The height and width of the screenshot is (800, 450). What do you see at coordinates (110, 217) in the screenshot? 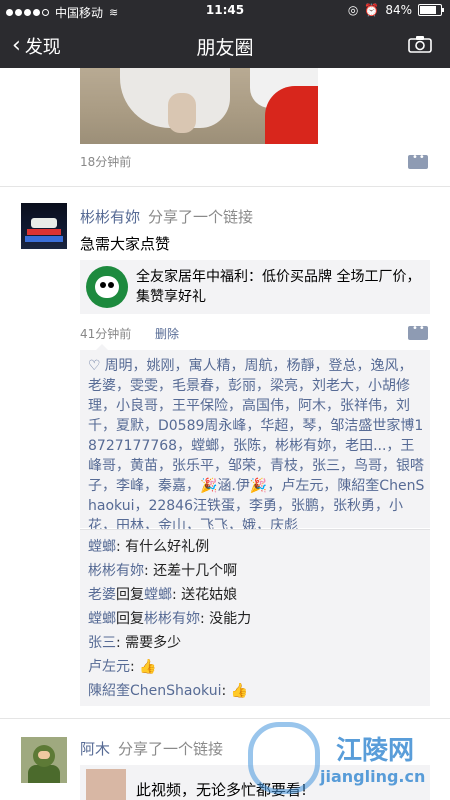
I see `author-name: 彬彬有妳` at bounding box center [110, 217].